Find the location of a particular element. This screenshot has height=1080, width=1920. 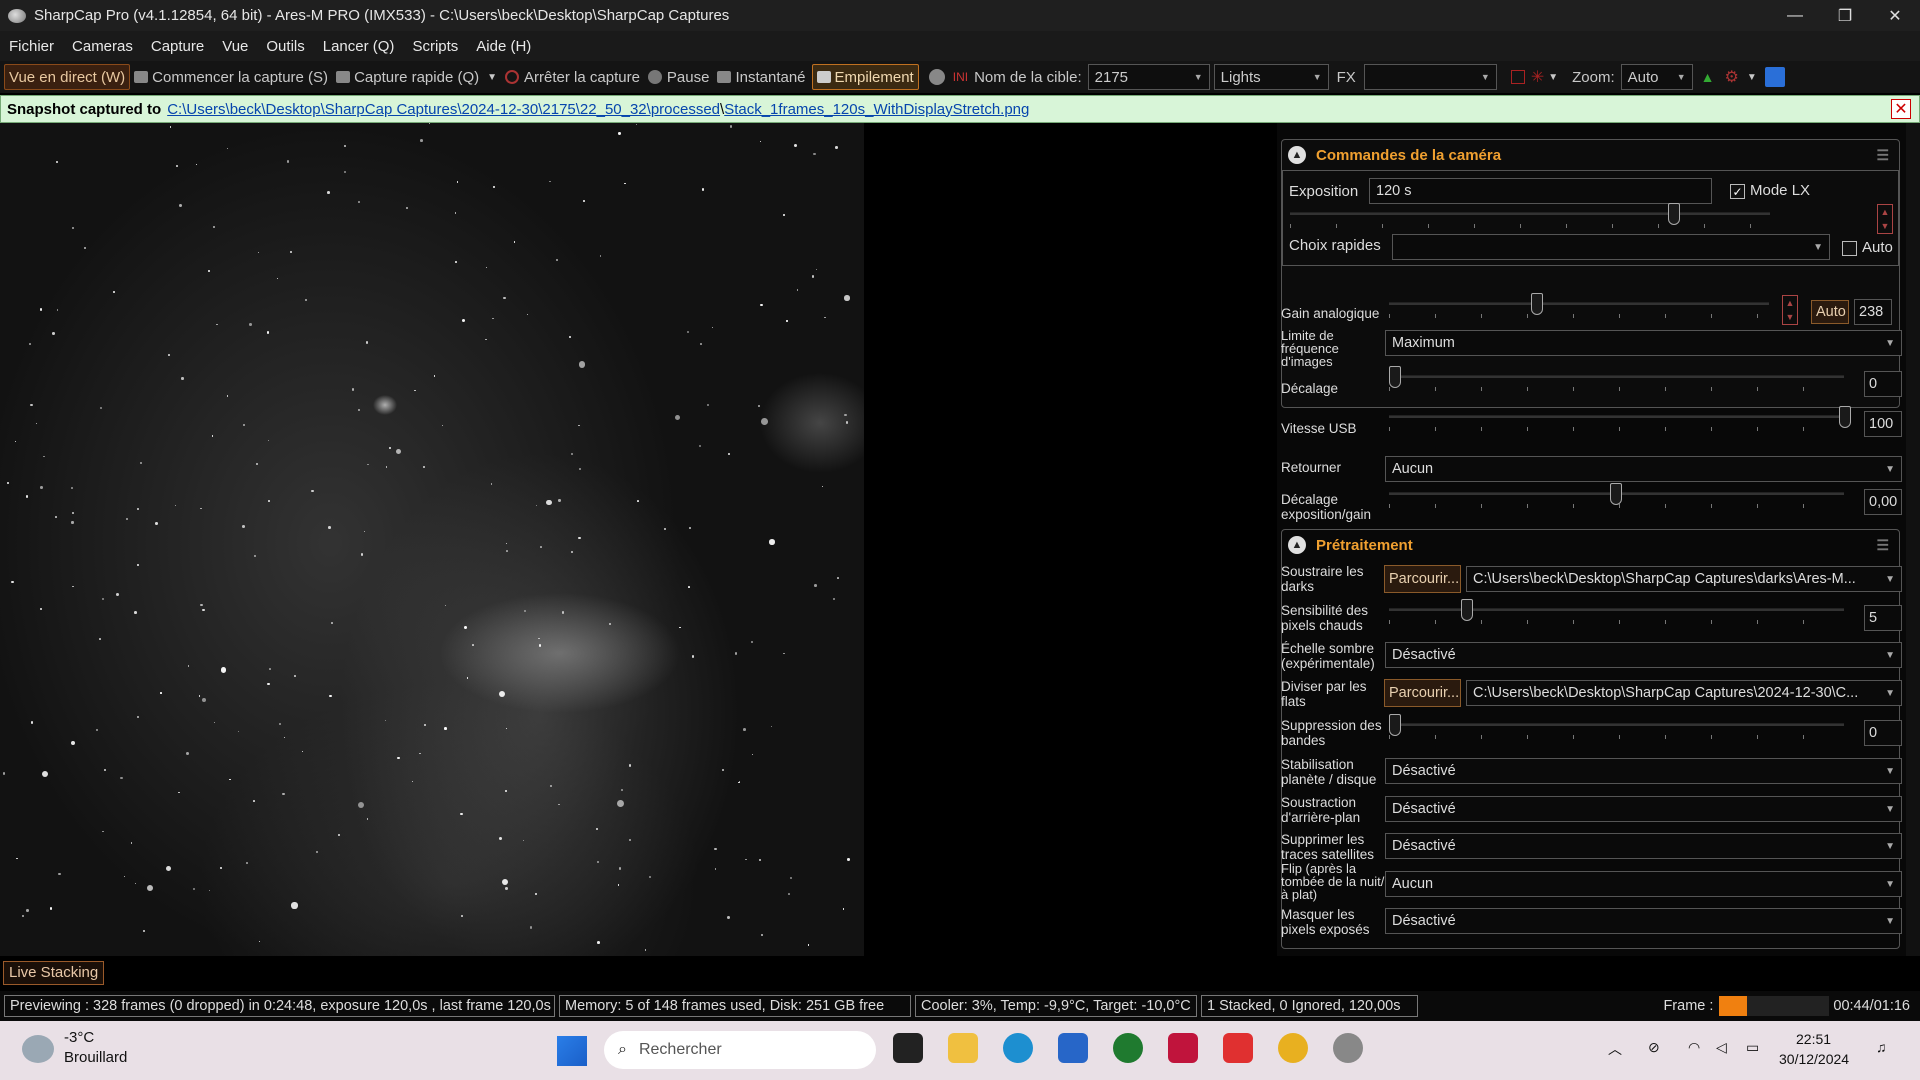

zoom-combo: Auto ▼ is located at coordinates (1656, 77).